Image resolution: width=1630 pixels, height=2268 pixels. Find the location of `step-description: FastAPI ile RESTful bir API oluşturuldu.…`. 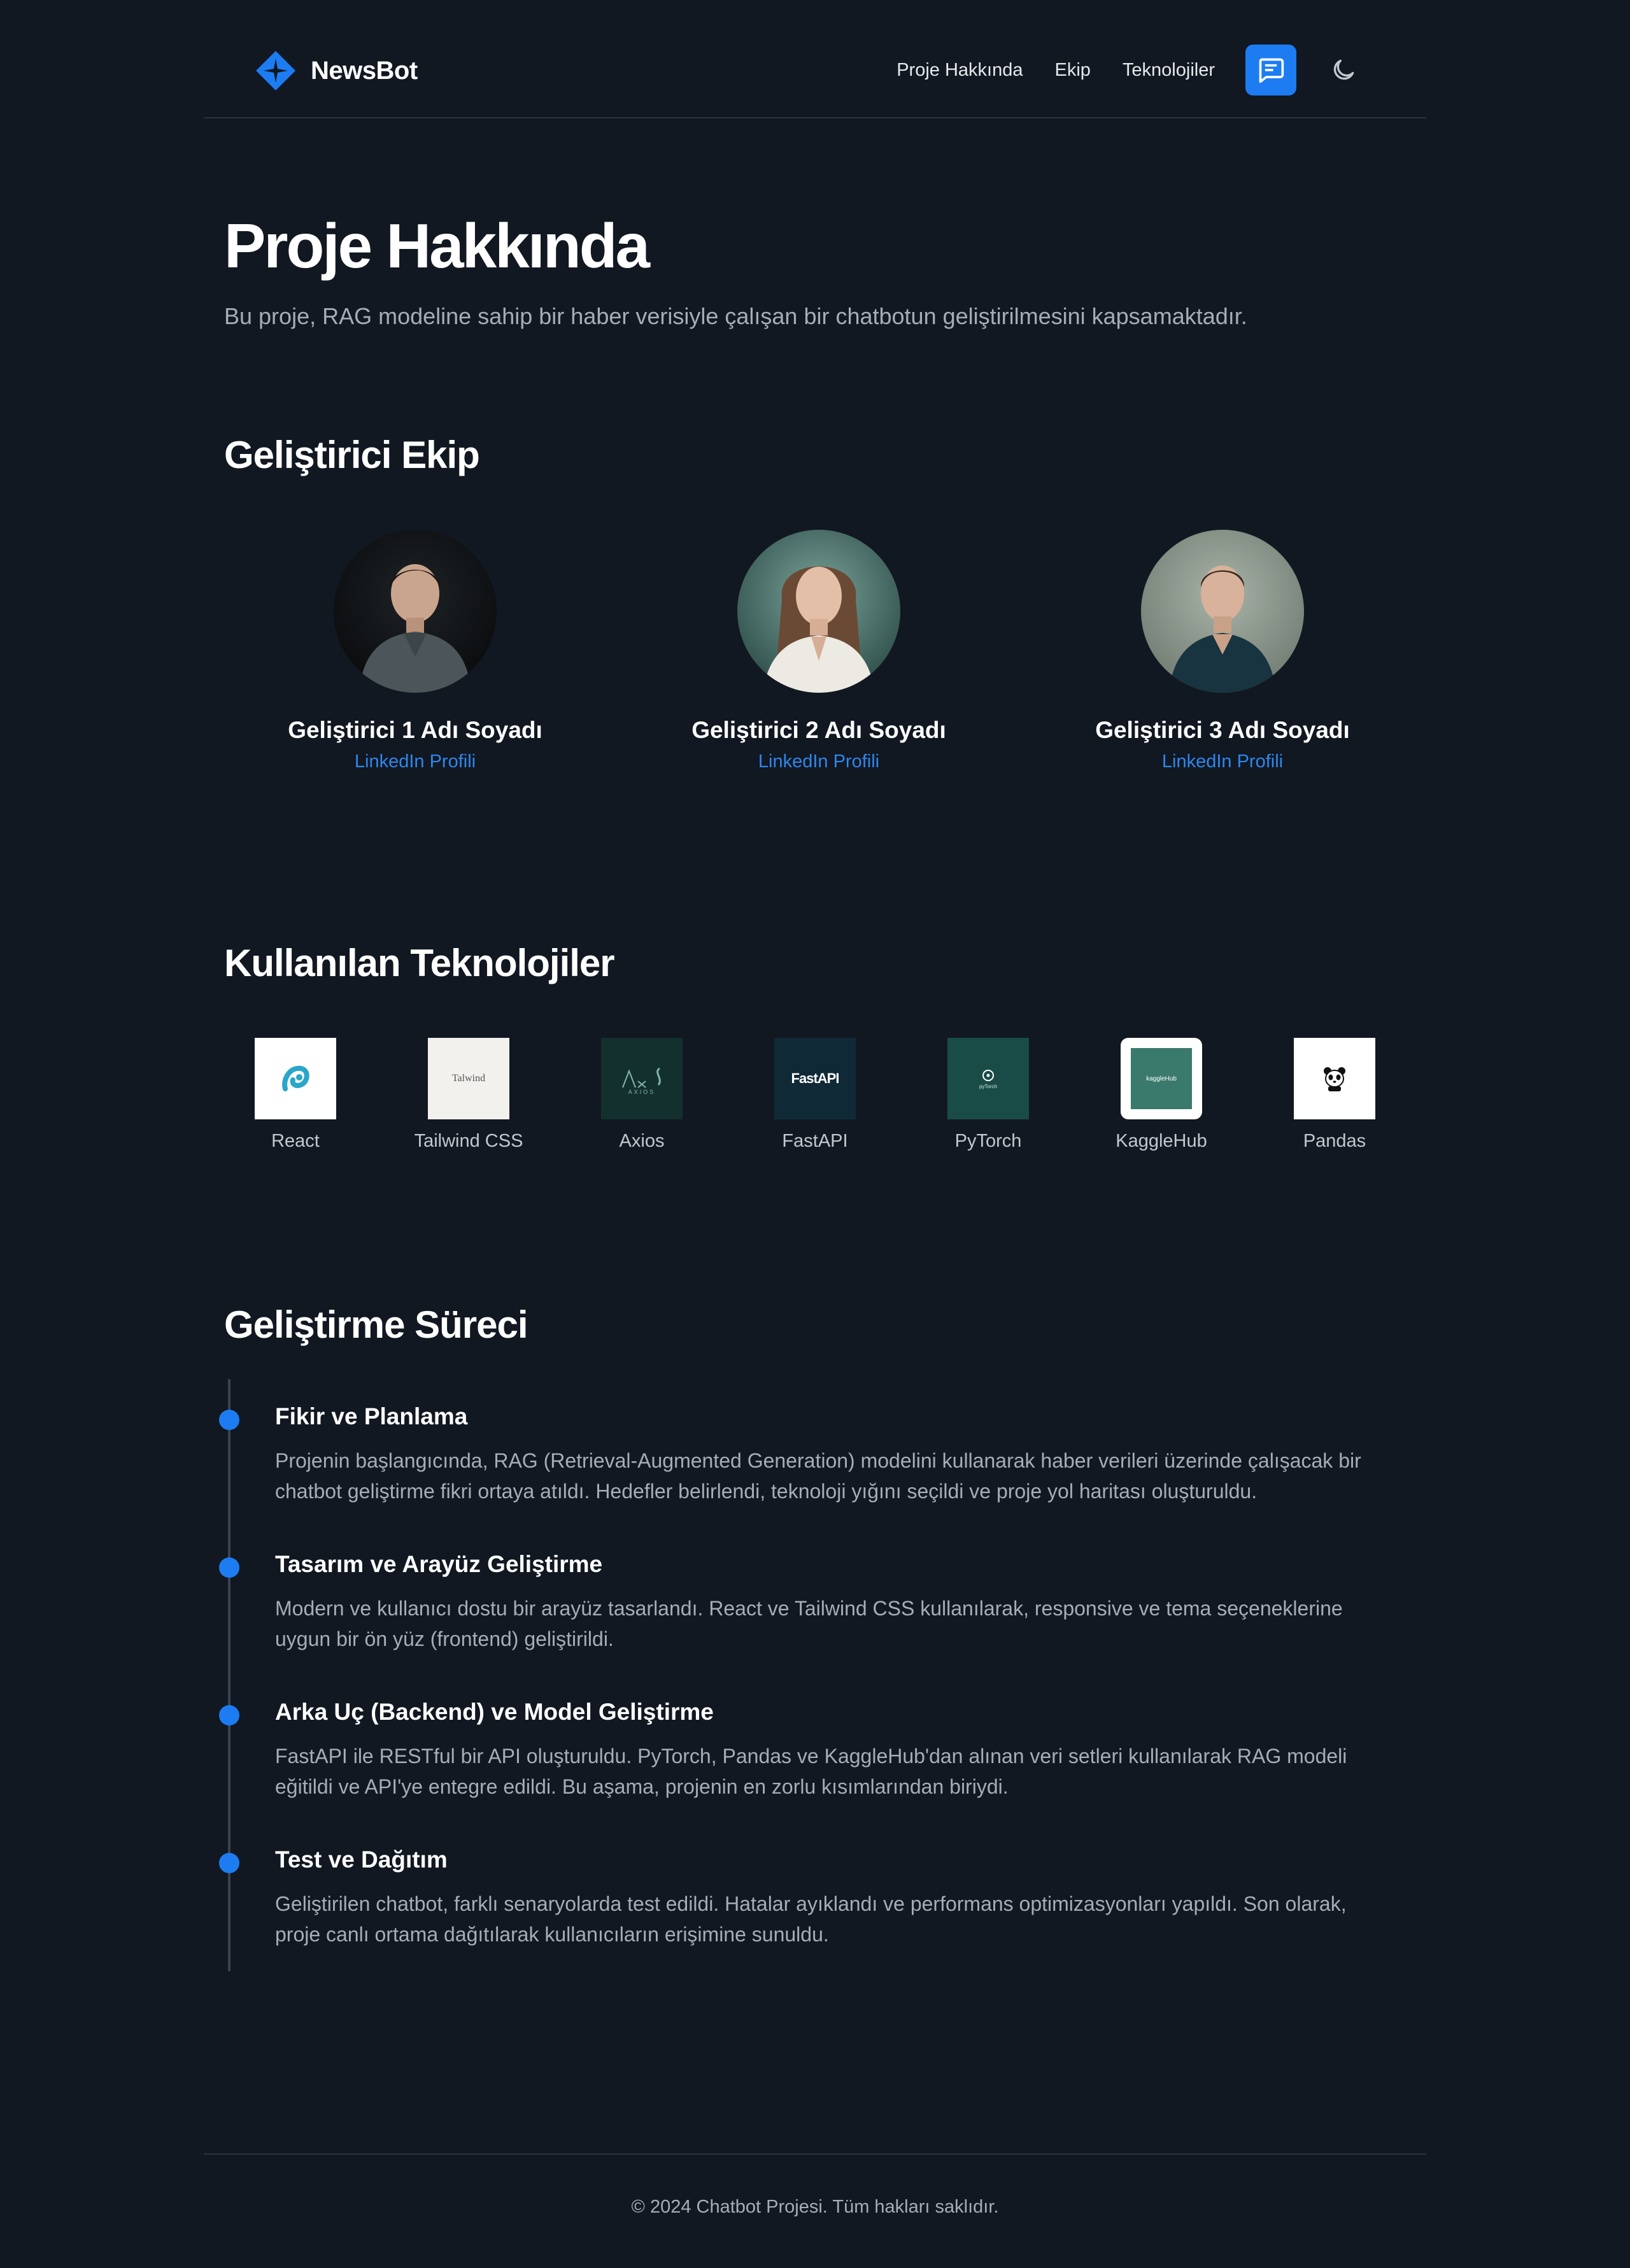

step-description: FastAPI ile RESTful bir API oluşturuldu.… is located at coordinates (811, 1771).